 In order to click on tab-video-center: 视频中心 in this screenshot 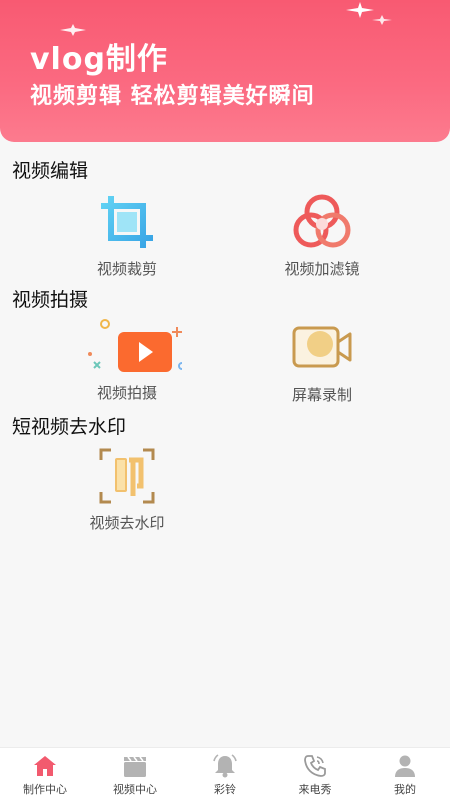, I will do `click(135, 774)`.